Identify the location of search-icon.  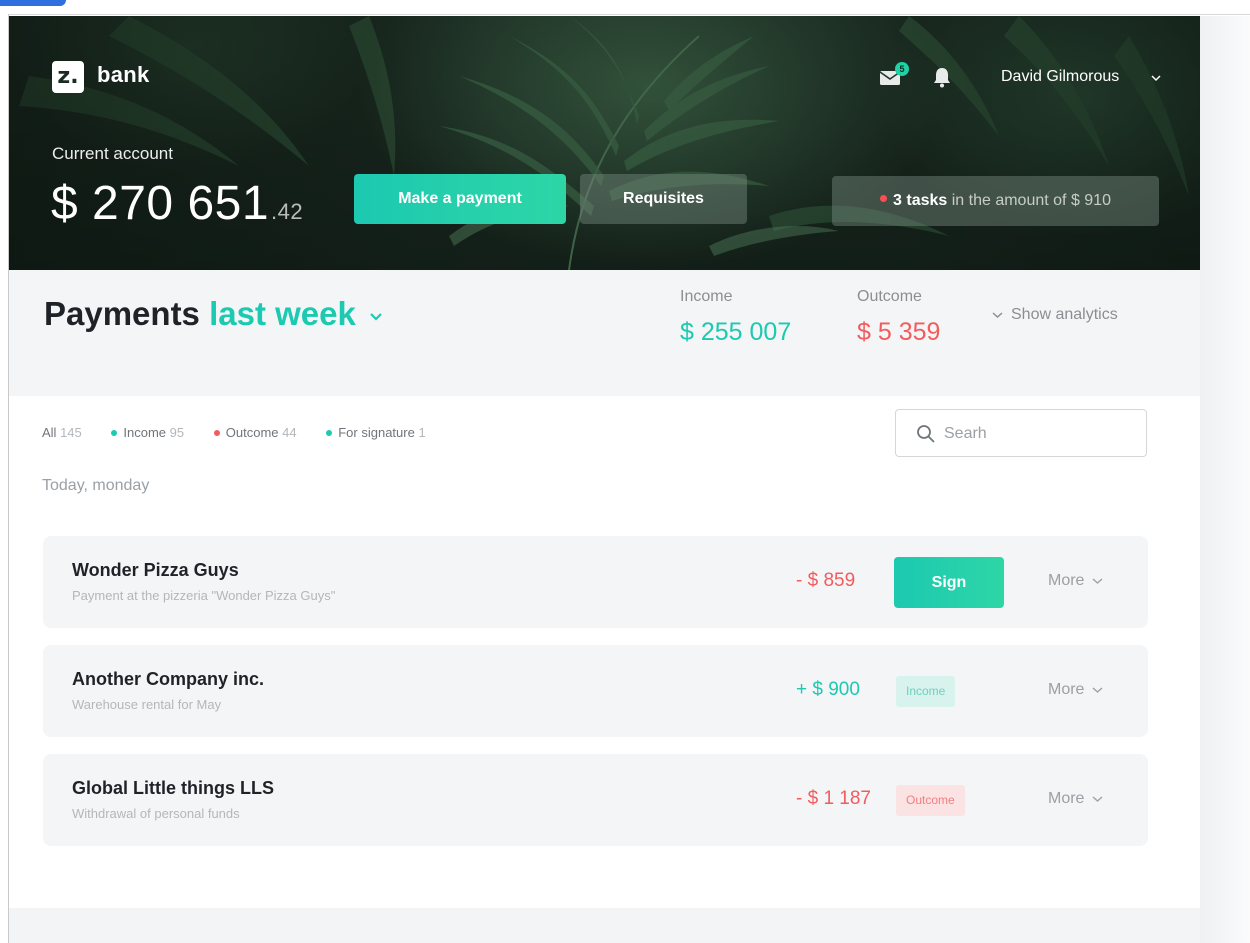
(926, 434).